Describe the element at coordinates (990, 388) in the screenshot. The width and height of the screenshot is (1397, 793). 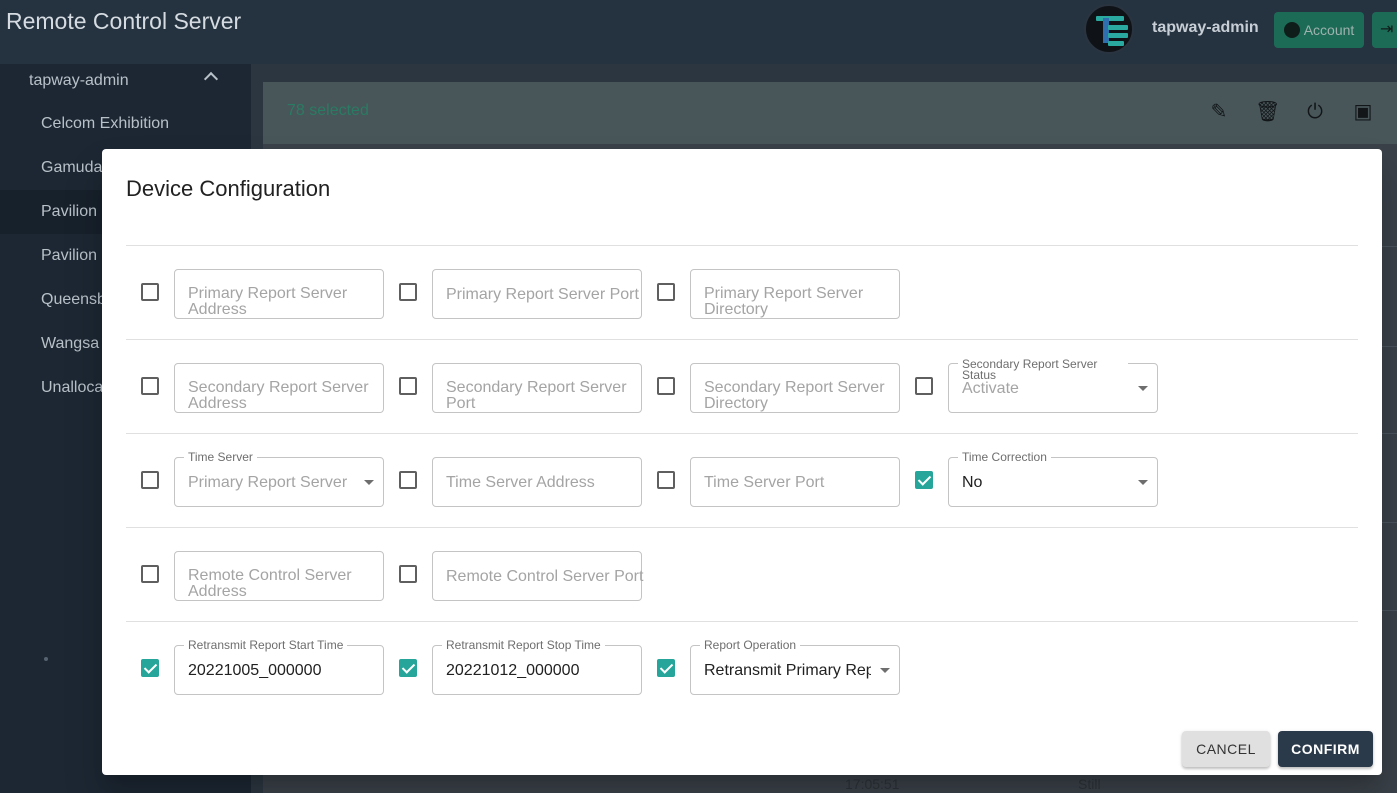
I see `field-value: Activate` at that location.